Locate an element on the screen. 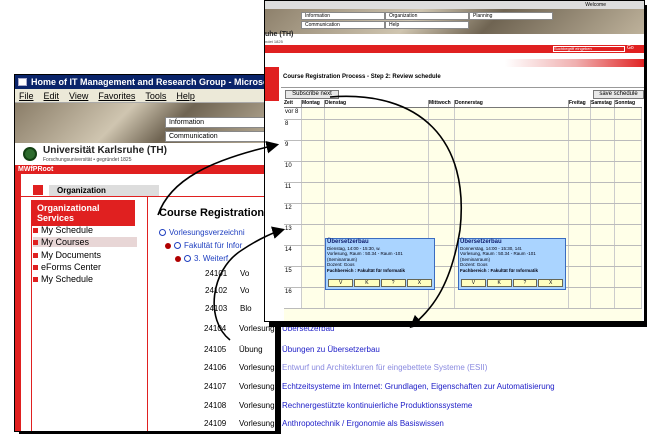 The image size is (647, 434). arrow-event is located at coordinates (395, 212).